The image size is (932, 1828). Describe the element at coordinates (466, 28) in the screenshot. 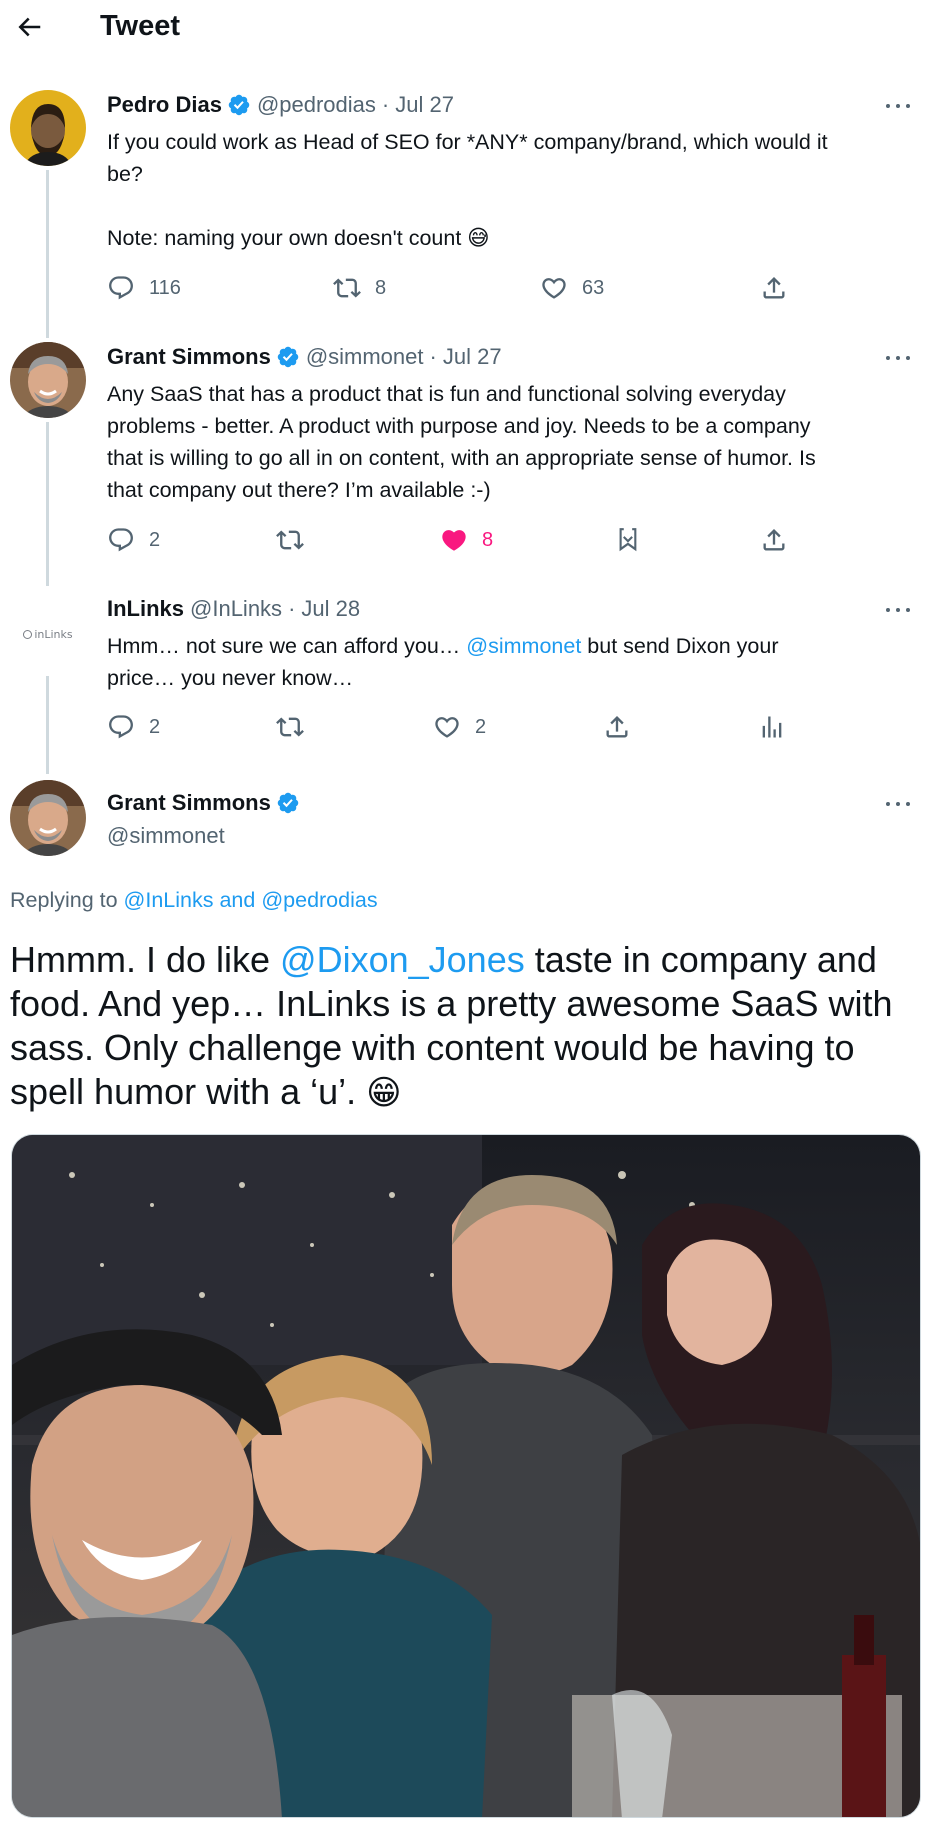

I see `header: Tweet` at that location.